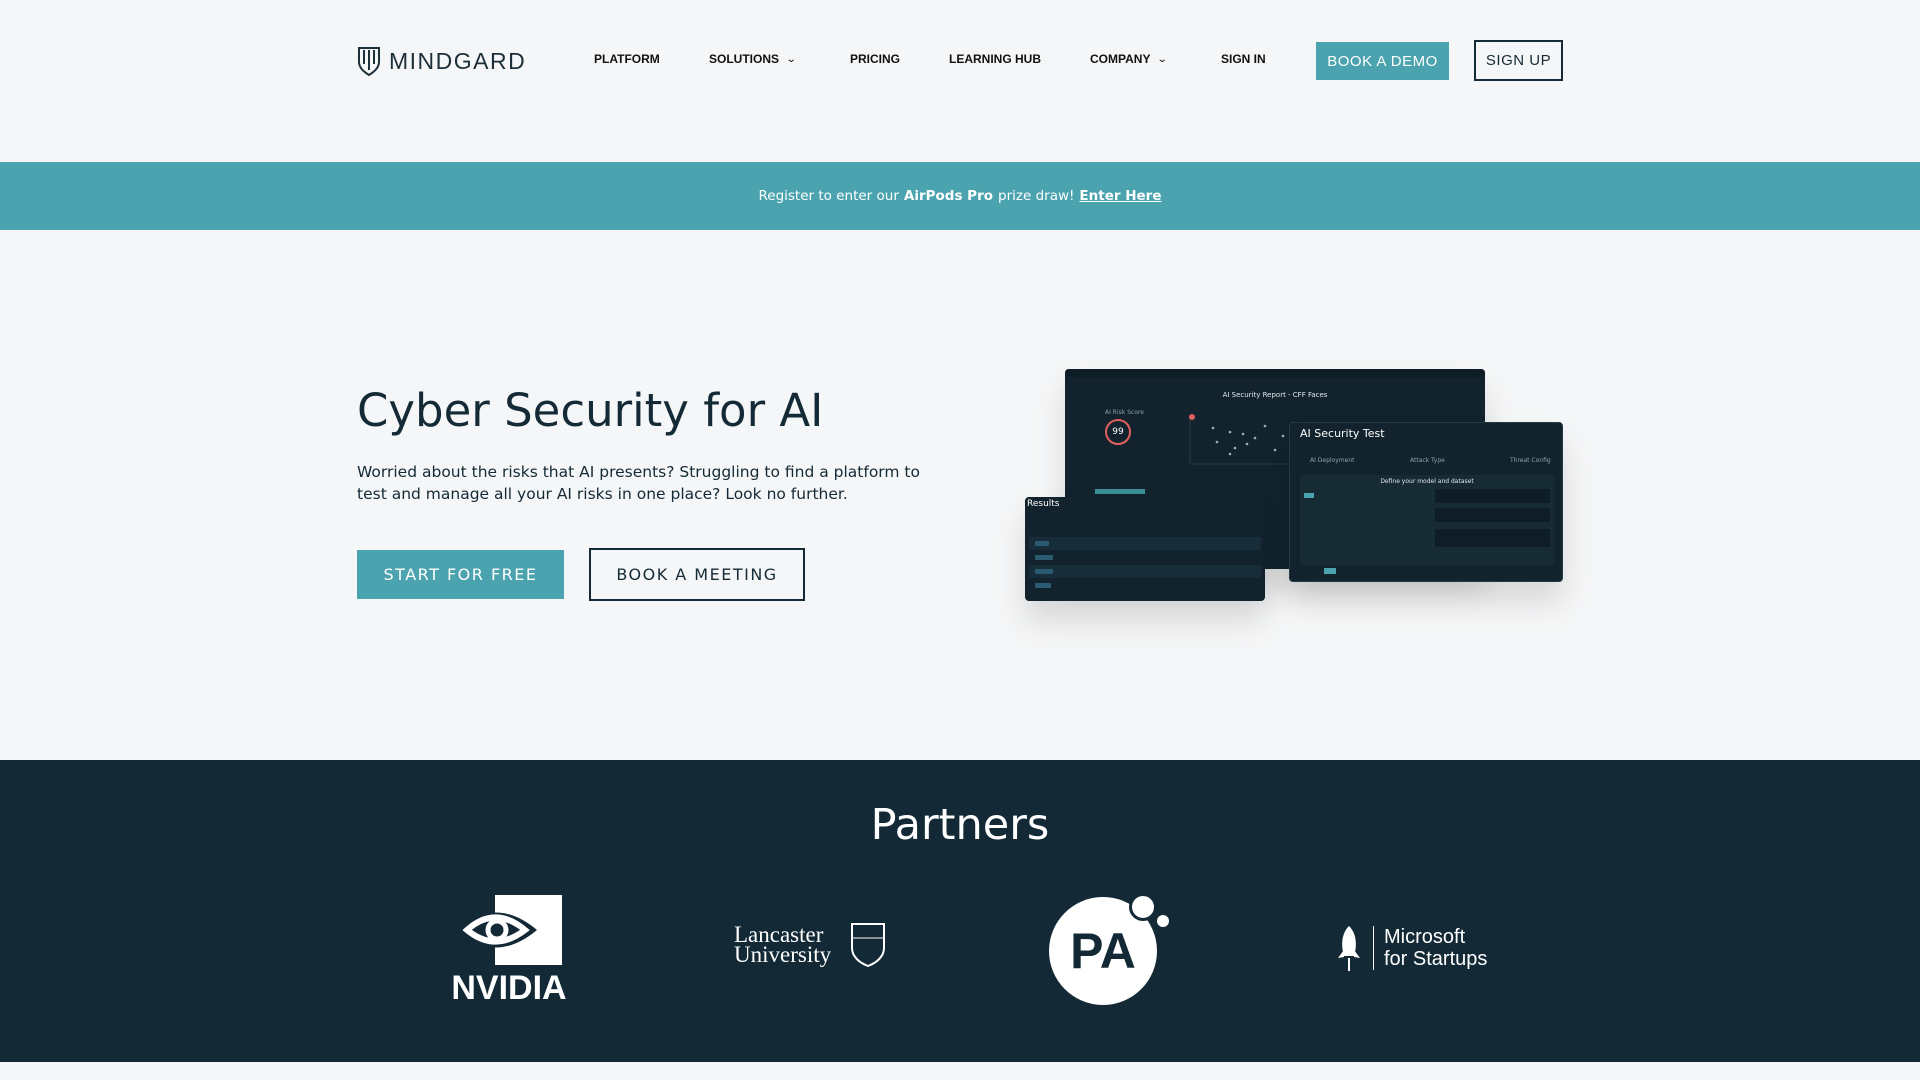 Image resolution: width=1920 pixels, height=1080 pixels. Describe the element at coordinates (1124, 412) in the screenshot. I see `risk-score-label: AI Risk Score` at that location.